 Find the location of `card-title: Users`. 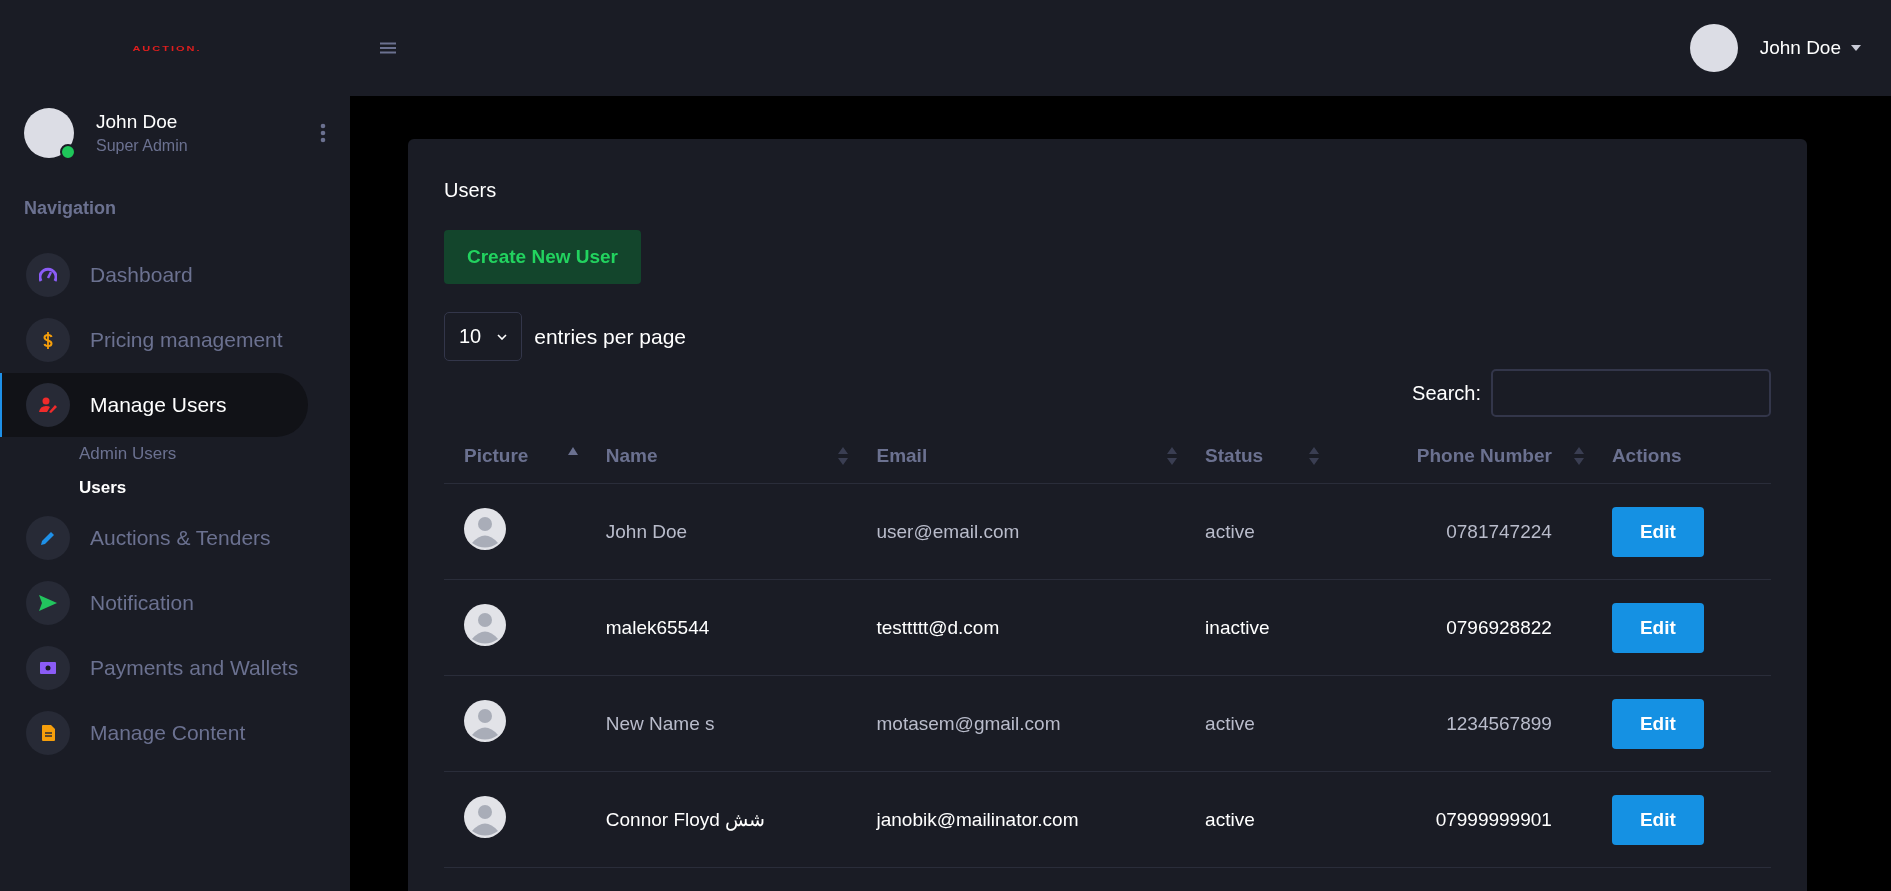

card-title: Users is located at coordinates (471, 190).